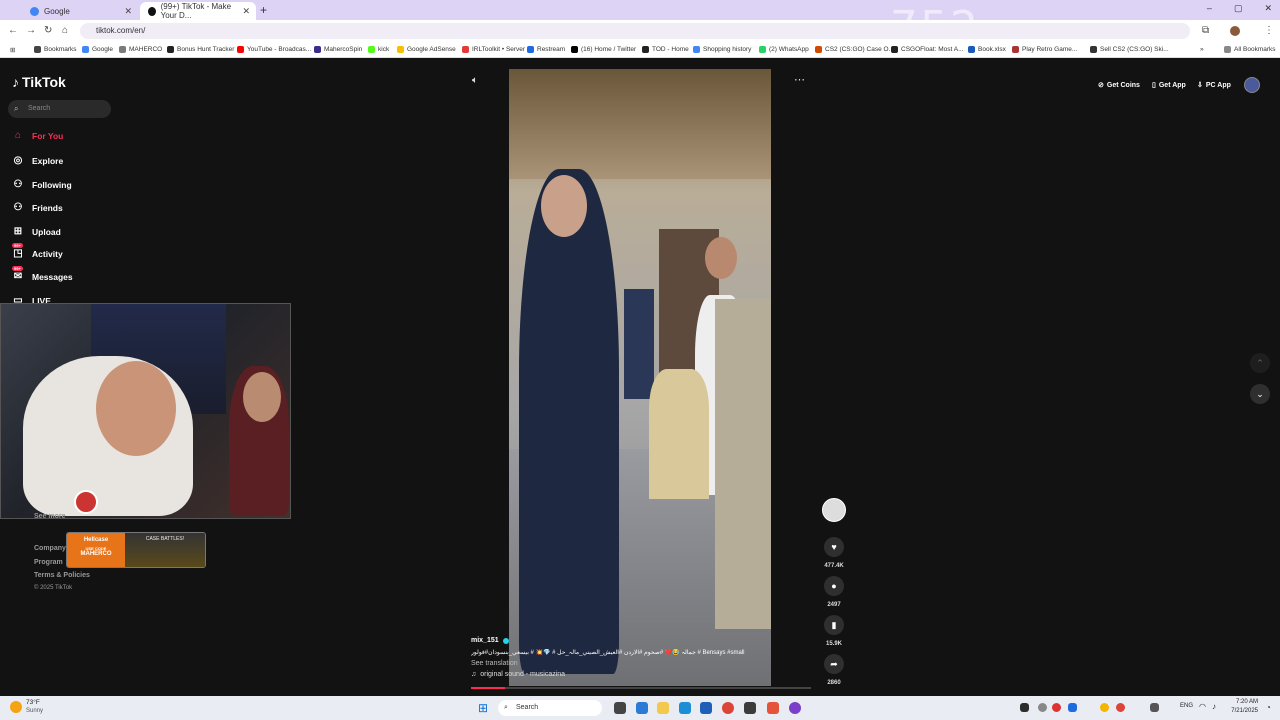 This screenshot has height=720, width=1280. I want to click on search-input: ⌕ Search, so click(59, 109).